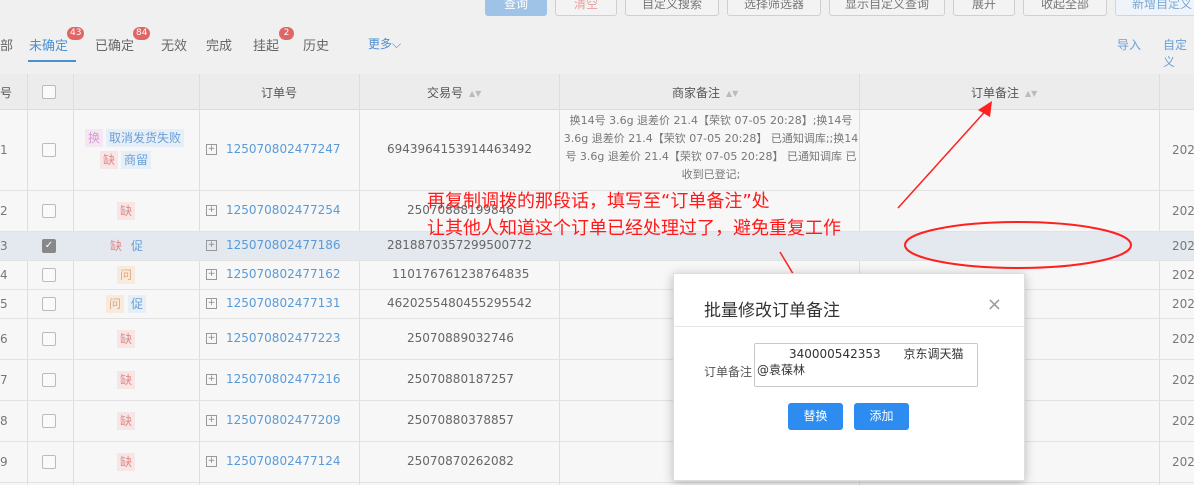 This screenshot has width=1194, height=485. I want to click on dialog-title: 批量修改订单备注, so click(772, 311).